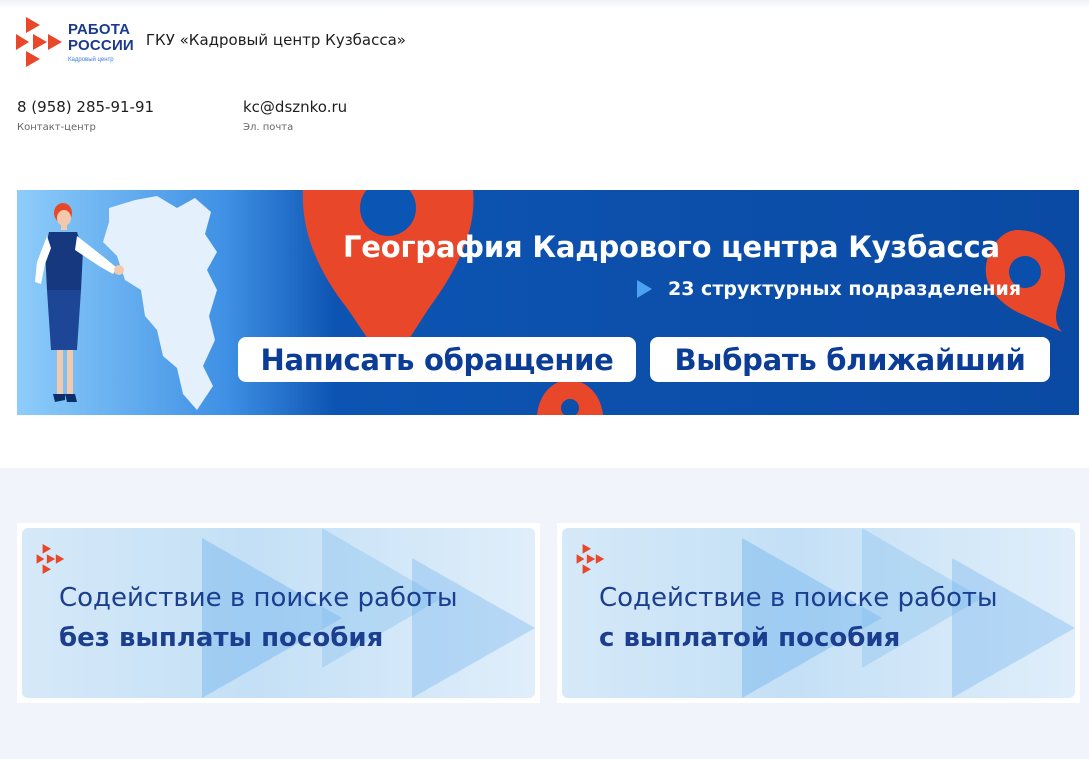 This screenshot has height=759, width=1089. Describe the element at coordinates (671, 247) in the screenshot. I see `banner-title: География Кадрового центра Кузбасса` at that location.